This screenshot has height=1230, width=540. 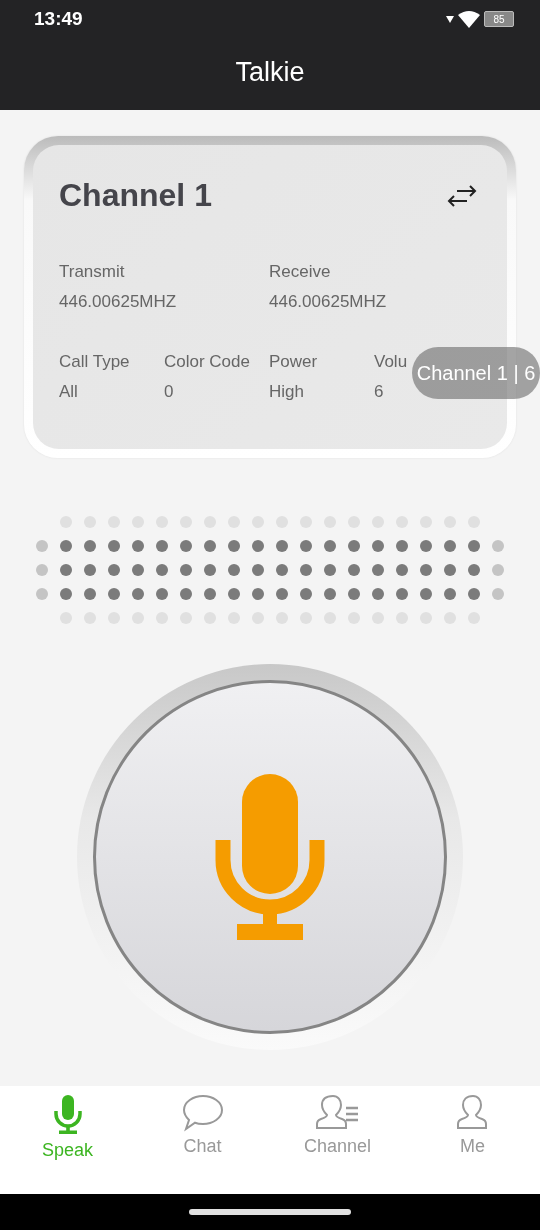 I want to click on setting-label: Color Code, so click(x=207, y=362).